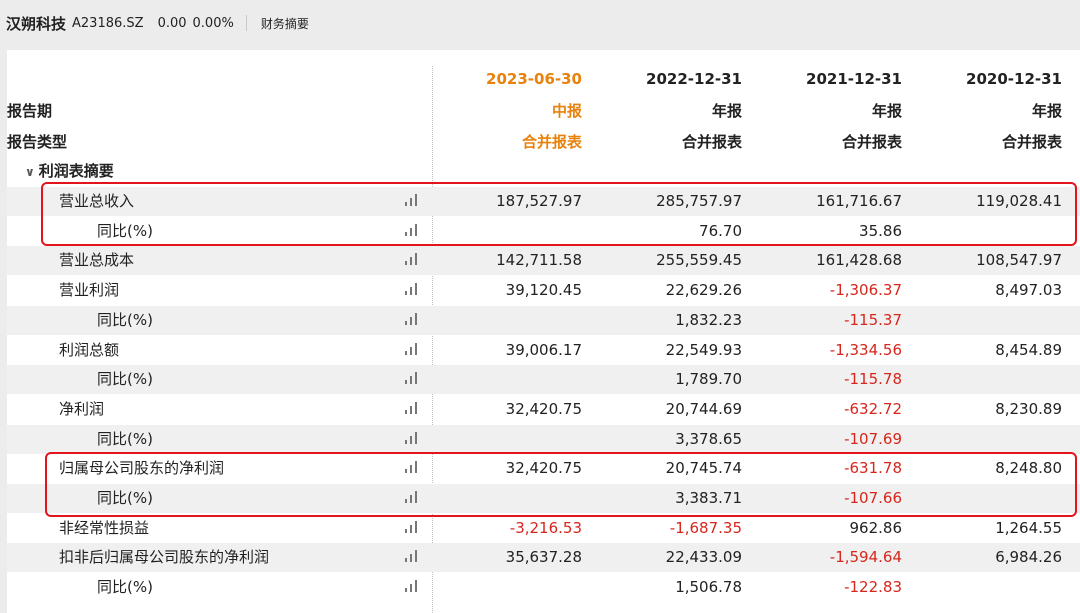  Describe the element at coordinates (561, 484) in the screenshot. I see `highlight-parent-net-profit-box` at that location.